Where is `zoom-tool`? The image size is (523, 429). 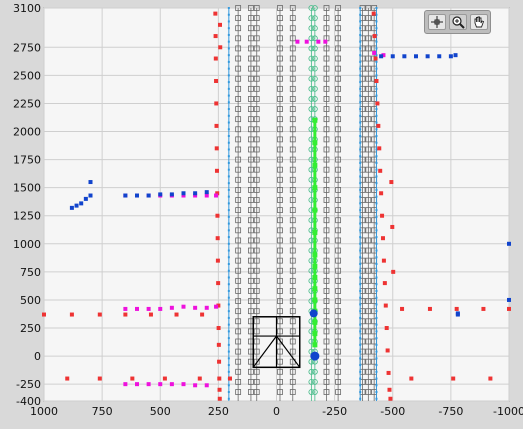
zoom-tool is located at coordinates (458, 22).